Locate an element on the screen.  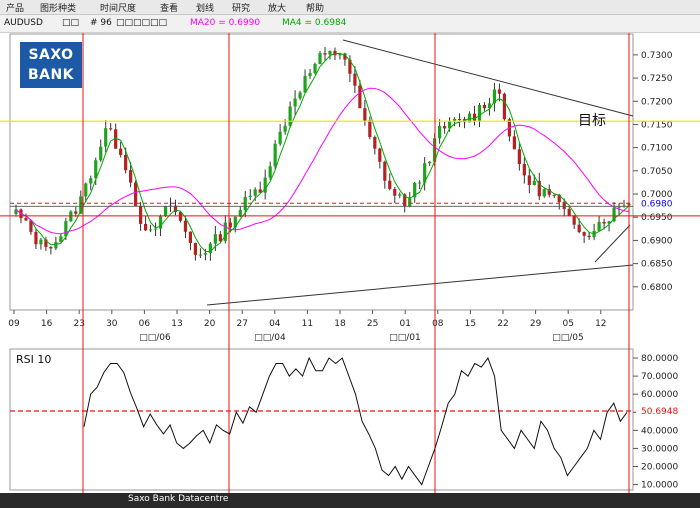
rsi-tick-label: 20.0000 is located at coordinates (659, 468).